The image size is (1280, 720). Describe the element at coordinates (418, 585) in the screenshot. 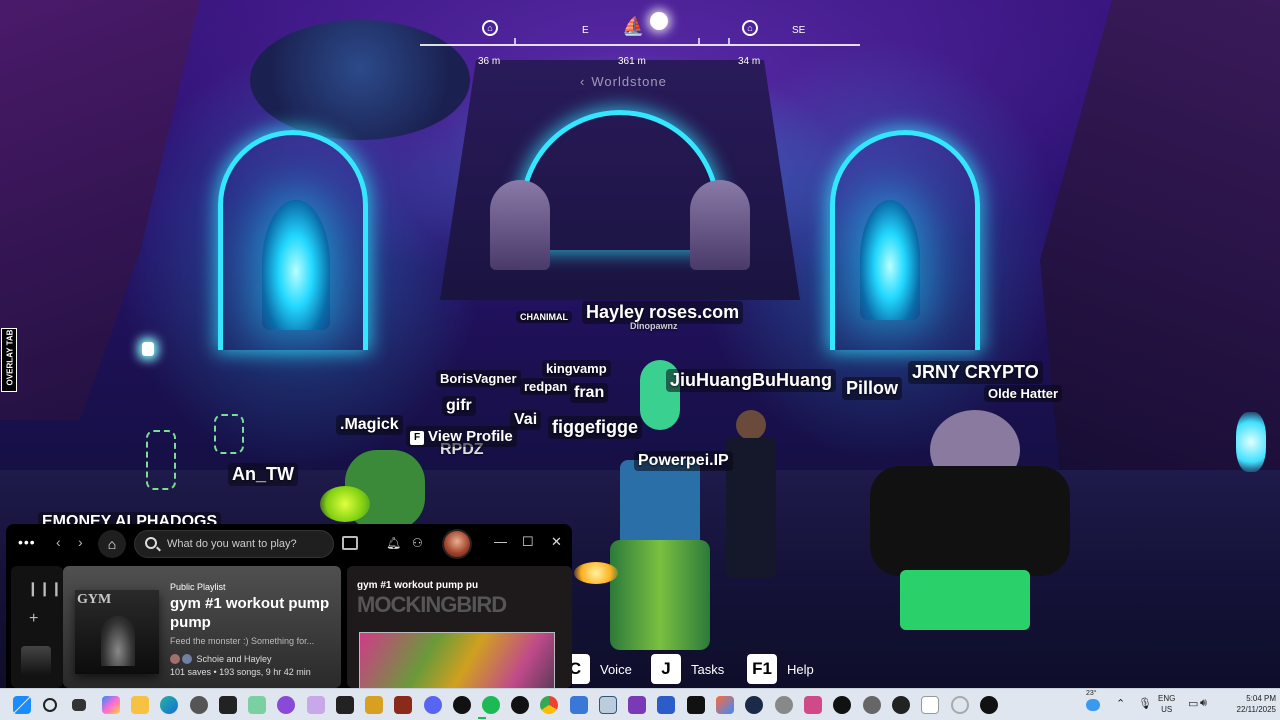

I see `now-playing-title: gym #1 workout pump pu` at that location.